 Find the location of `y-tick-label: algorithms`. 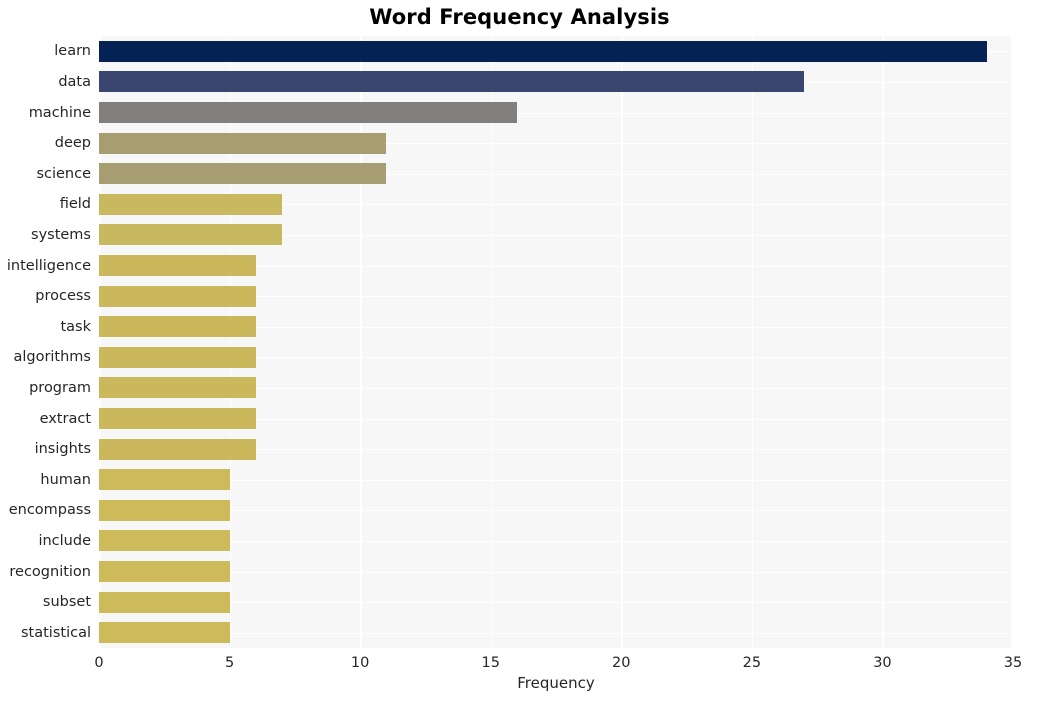

y-tick-label: algorithms is located at coordinates (52, 357).